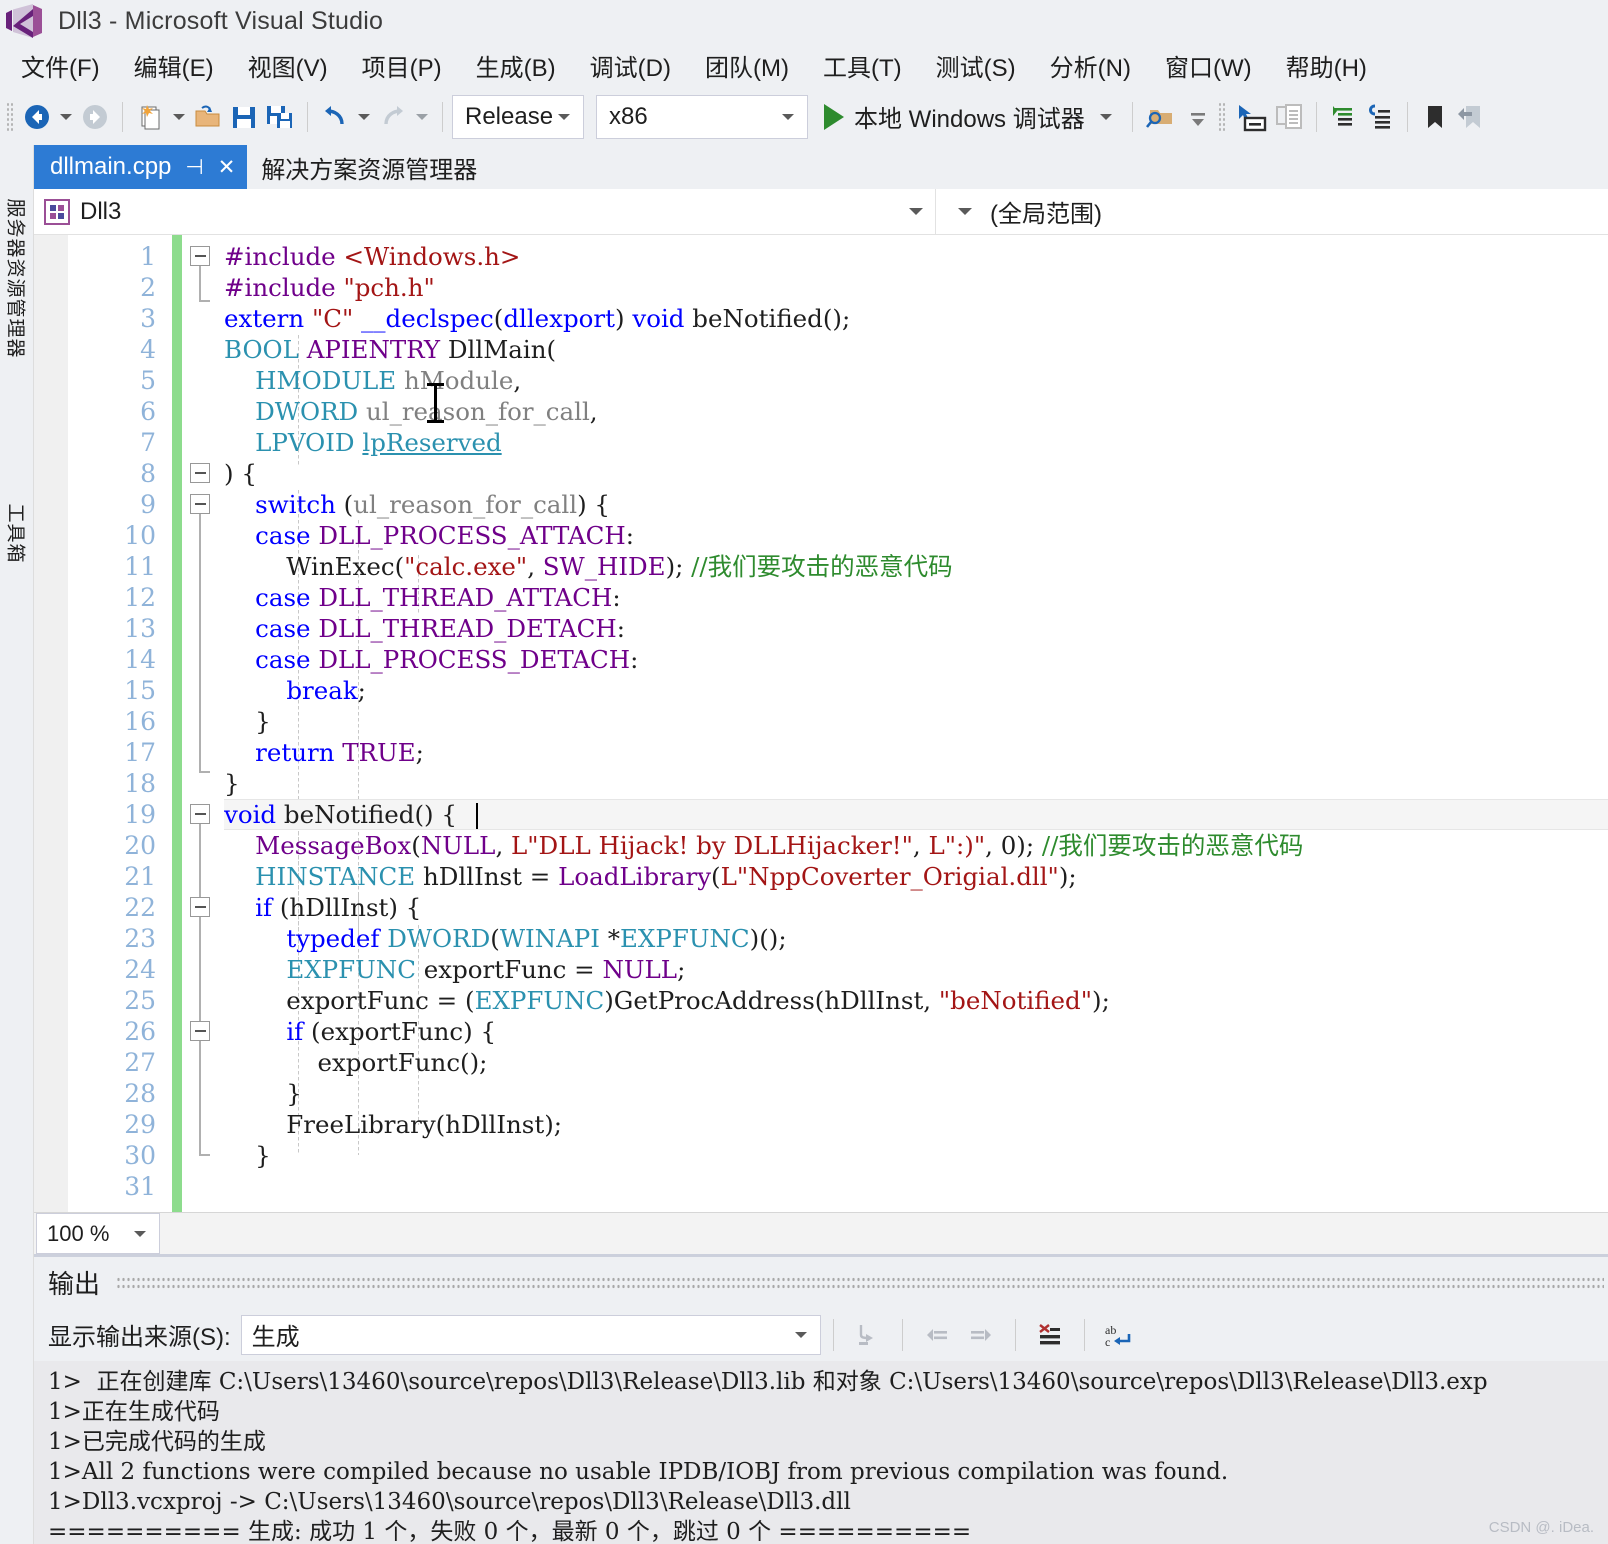  What do you see at coordinates (280, 117) in the screenshot?
I see `save-all-icon` at bounding box center [280, 117].